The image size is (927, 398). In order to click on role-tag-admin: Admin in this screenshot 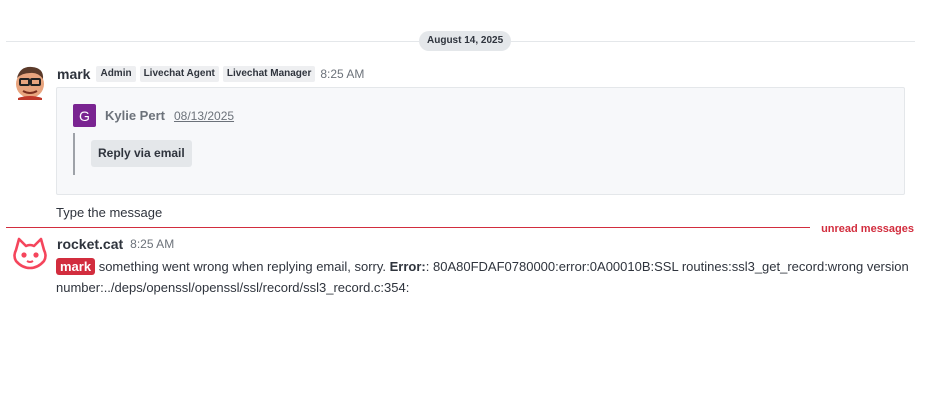, I will do `click(116, 74)`.